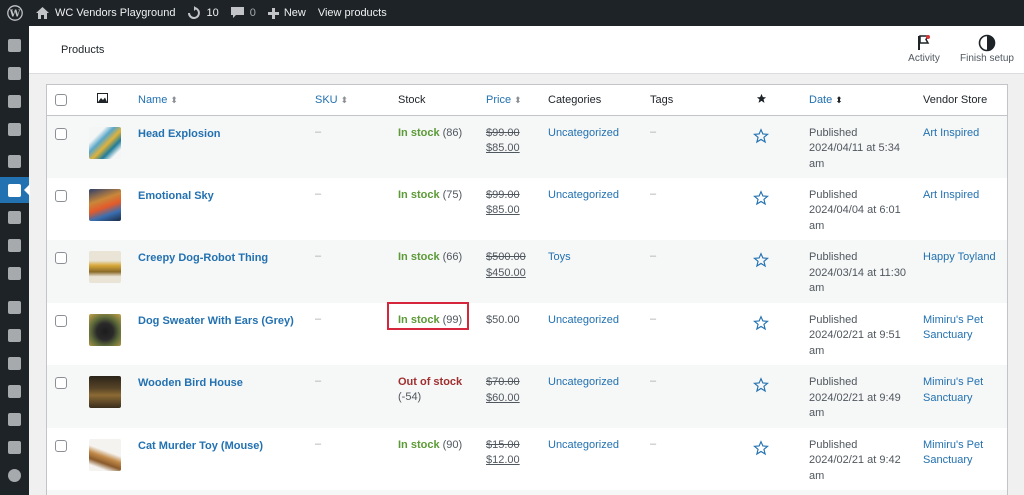  I want to click on activity-label: Activity, so click(924, 58).